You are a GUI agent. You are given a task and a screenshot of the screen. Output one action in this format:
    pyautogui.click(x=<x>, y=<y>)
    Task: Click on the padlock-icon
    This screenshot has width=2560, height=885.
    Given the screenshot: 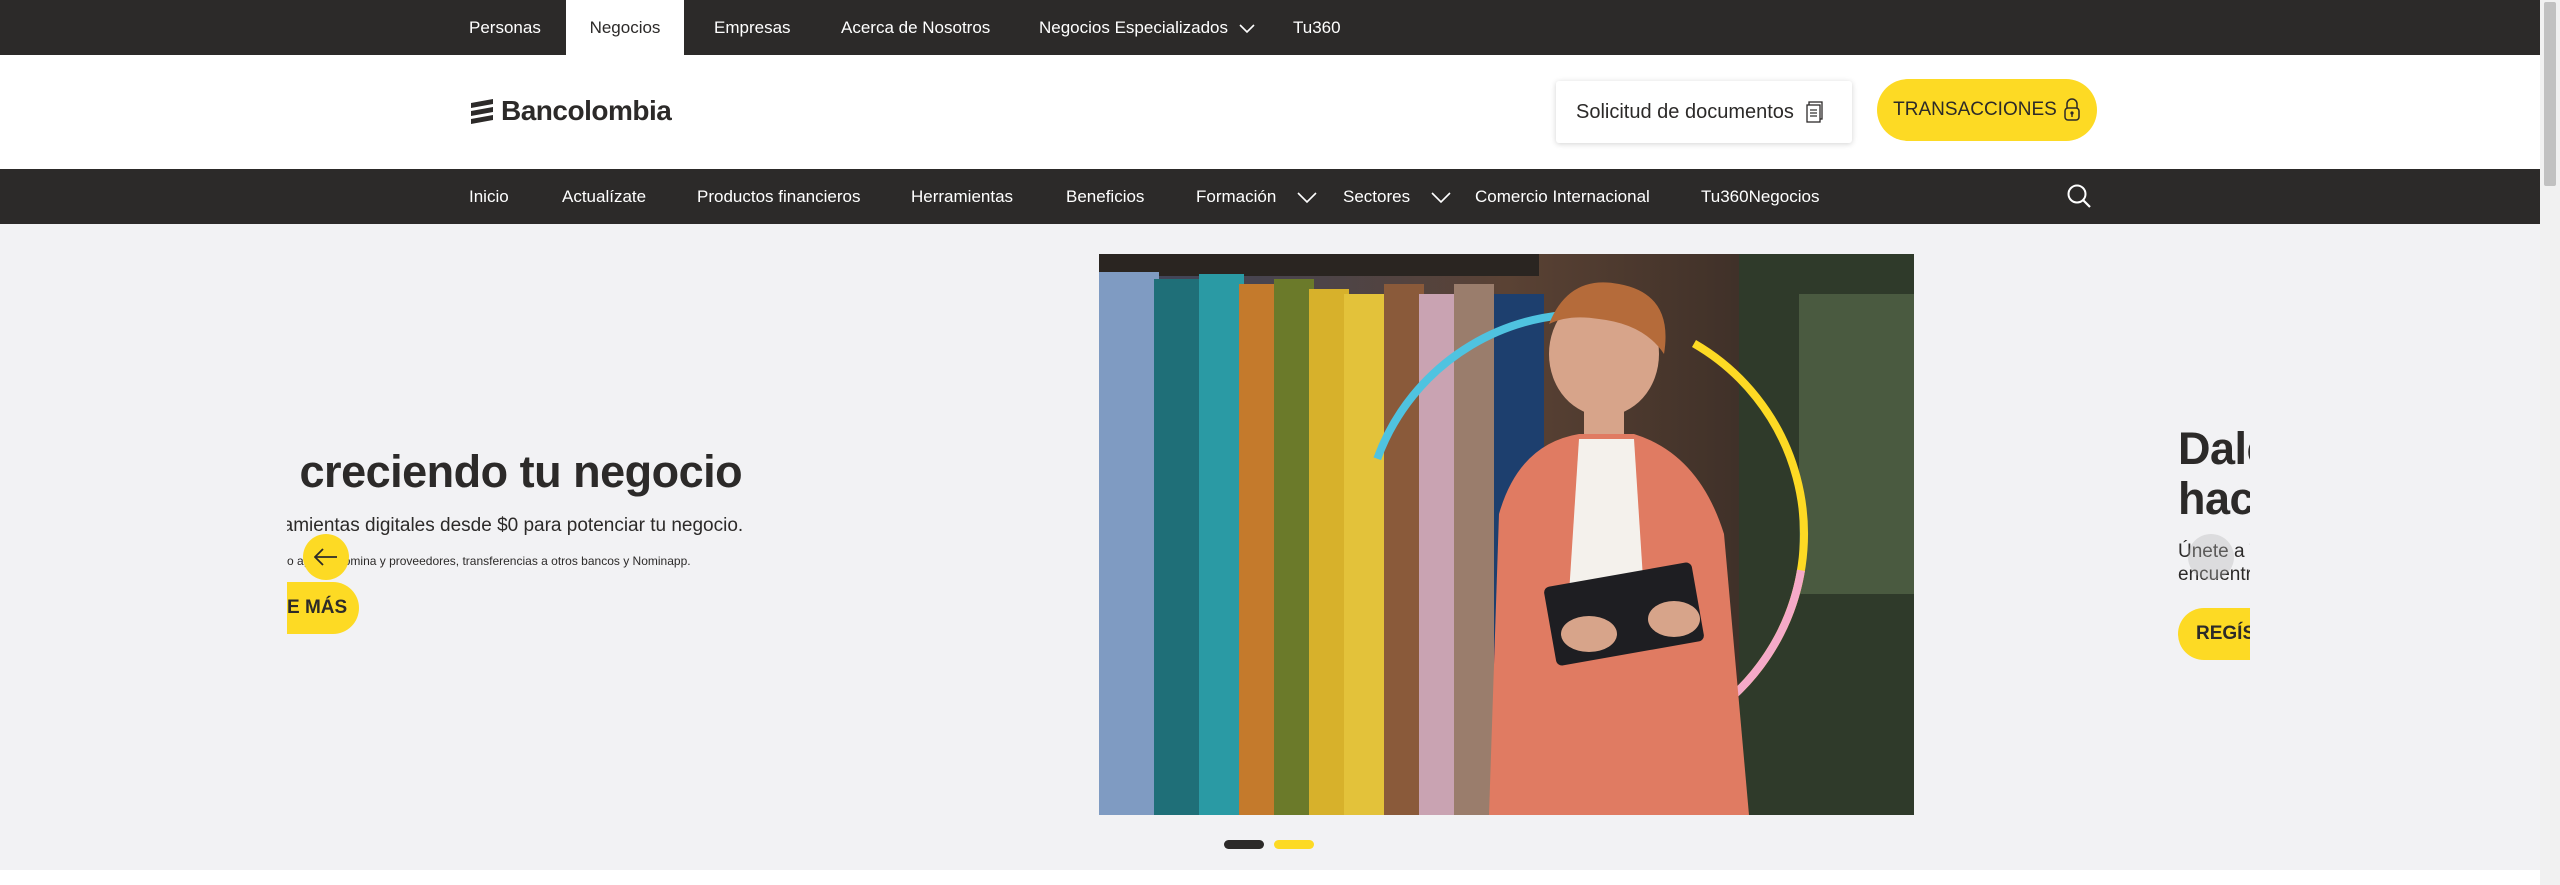 What is the action you would take?
    pyautogui.click(x=2072, y=110)
    